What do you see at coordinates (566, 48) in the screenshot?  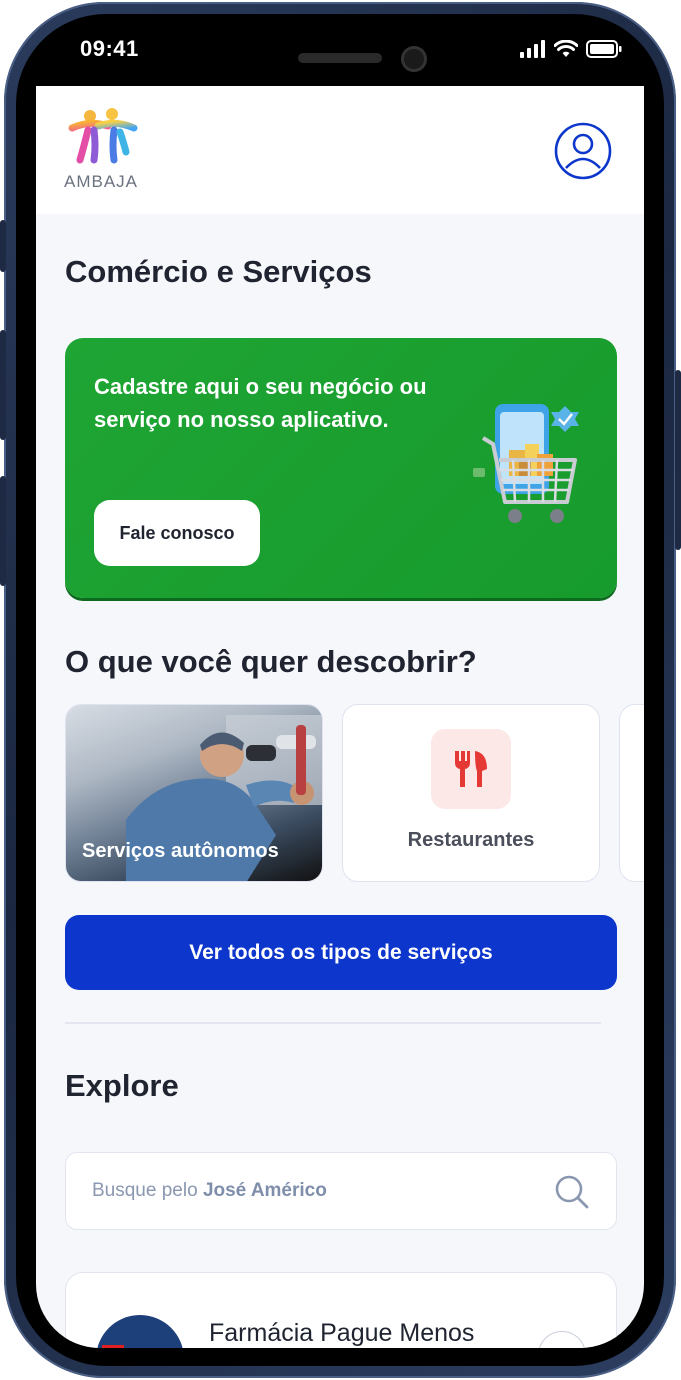 I see `wifi-icon` at bounding box center [566, 48].